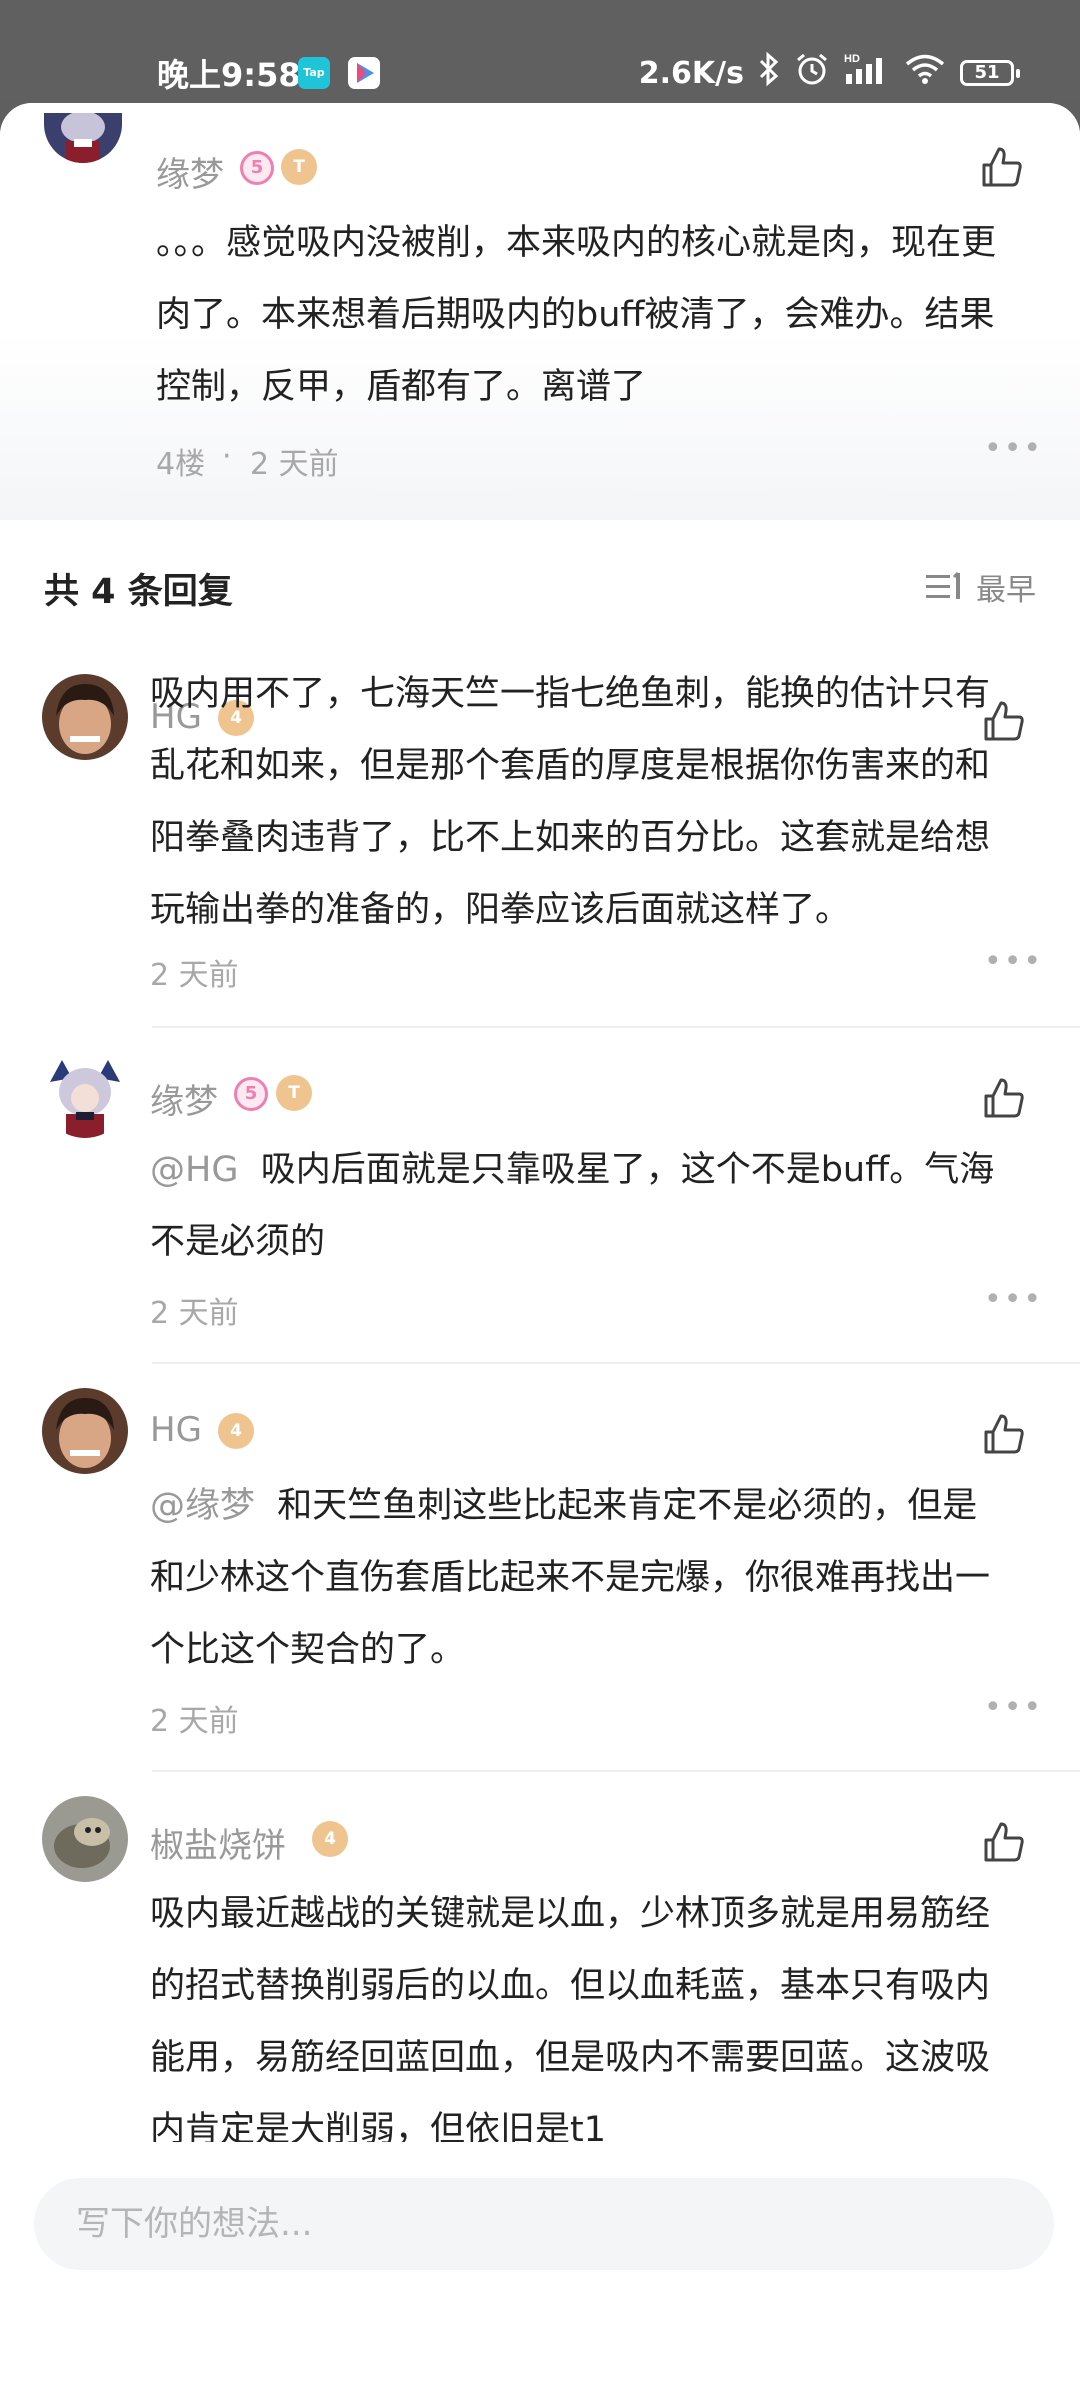 This screenshot has height=2400, width=1080. What do you see at coordinates (943, 585) in the screenshot?
I see `sort-icon` at bounding box center [943, 585].